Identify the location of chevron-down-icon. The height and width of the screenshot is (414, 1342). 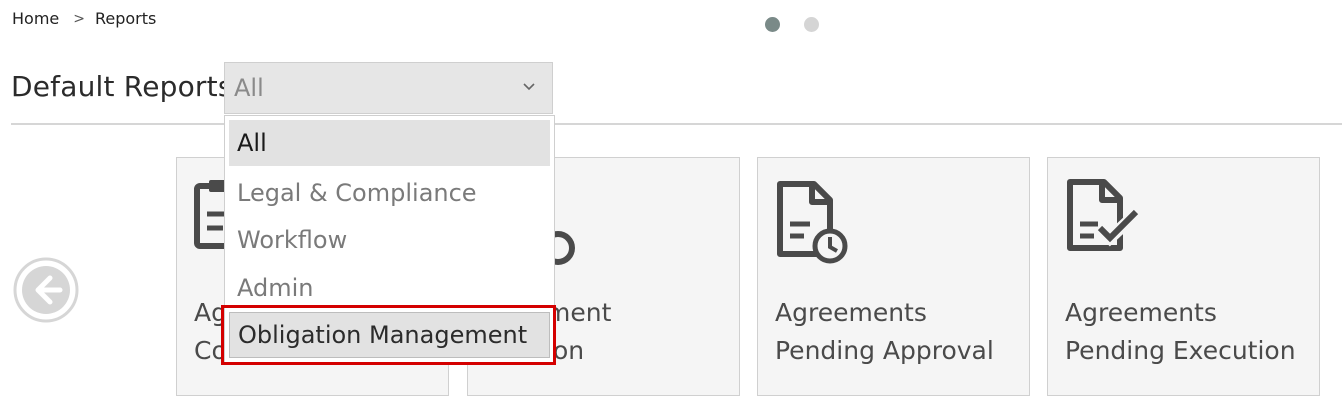
(529, 87).